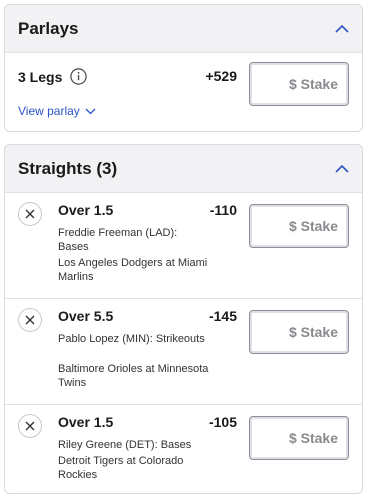 This screenshot has width=368, height=502. I want to click on bet-odds: -110, so click(223, 210).